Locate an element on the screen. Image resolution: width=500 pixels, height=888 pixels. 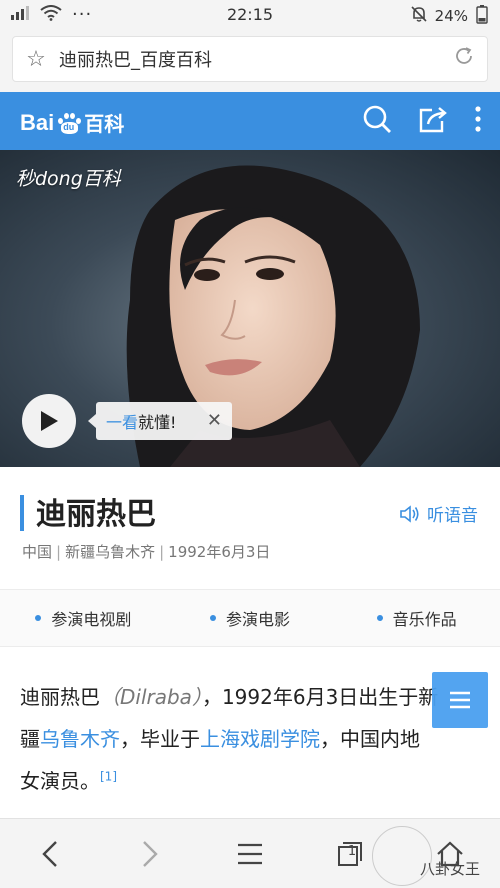
battery-icon is located at coordinates (482, 16).